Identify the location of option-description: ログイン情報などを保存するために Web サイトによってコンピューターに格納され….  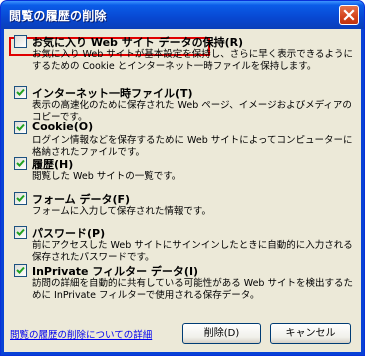
(192, 146).